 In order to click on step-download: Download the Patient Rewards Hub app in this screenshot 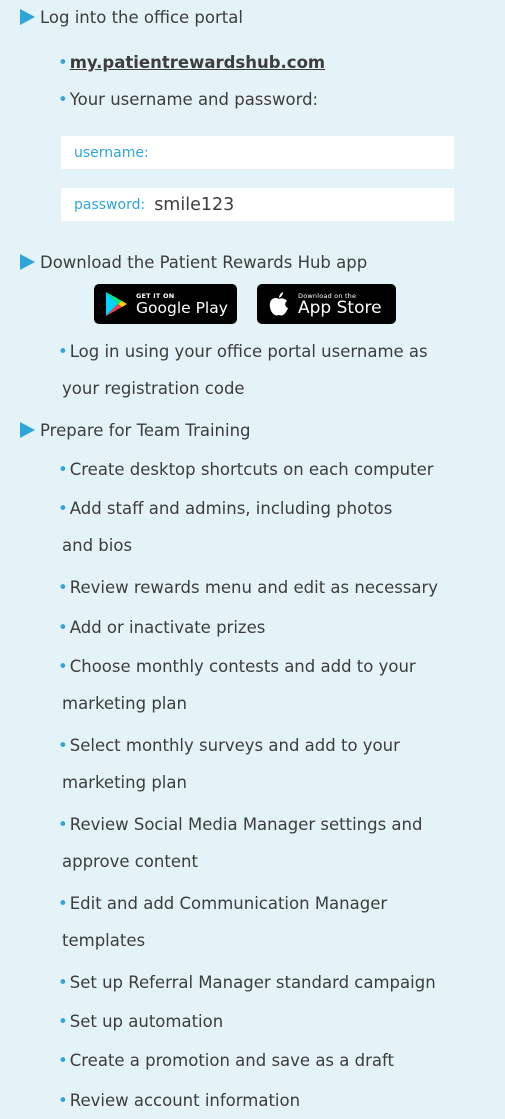, I will do `click(193, 263)`.